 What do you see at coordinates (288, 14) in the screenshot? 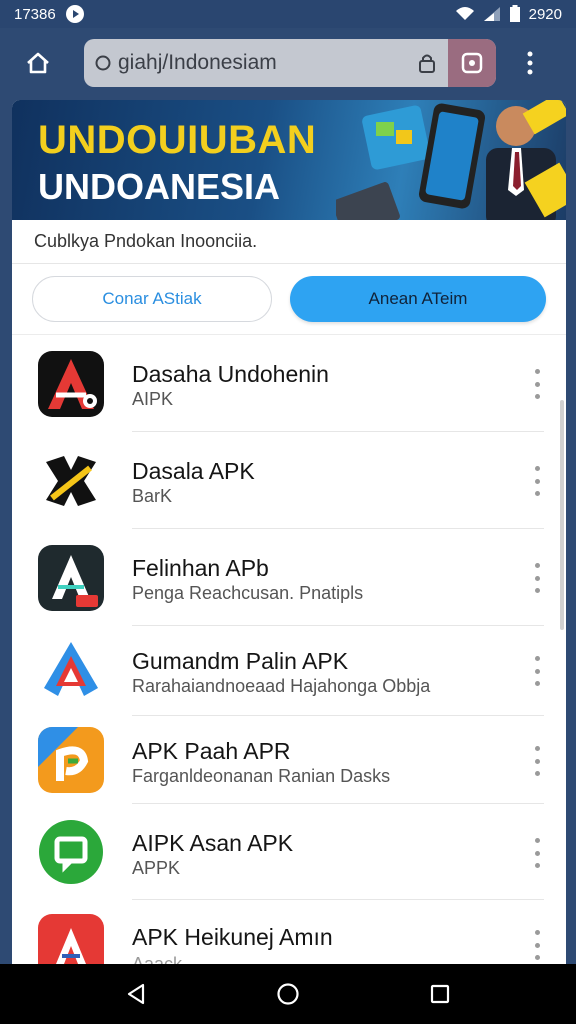
I see `status-bar: 17386 2920` at bounding box center [288, 14].